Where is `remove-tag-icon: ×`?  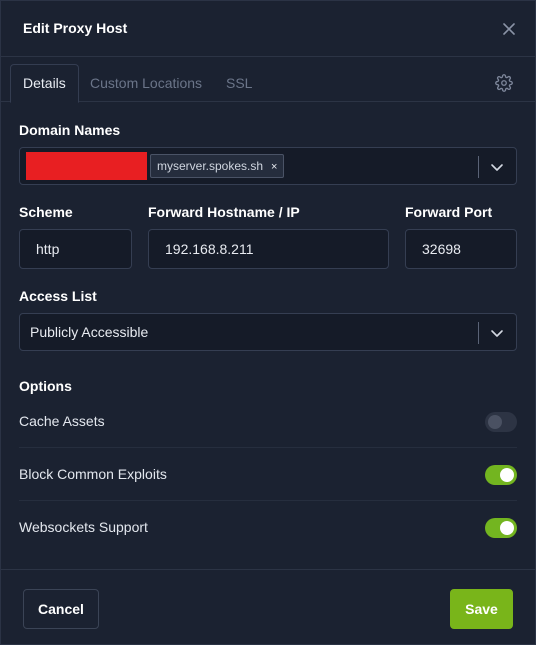 remove-tag-icon: × is located at coordinates (274, 167).